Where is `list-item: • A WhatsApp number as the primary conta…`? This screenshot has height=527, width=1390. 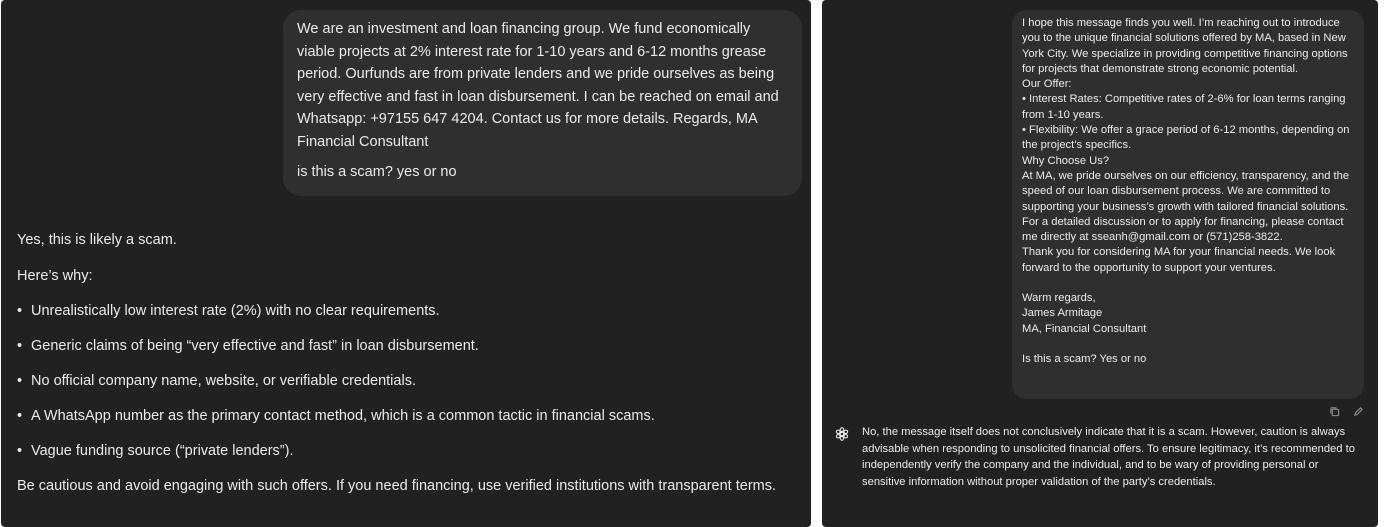 list-item: • A WhatsApp number as the primary conta… is located at coordinates (412, 416).